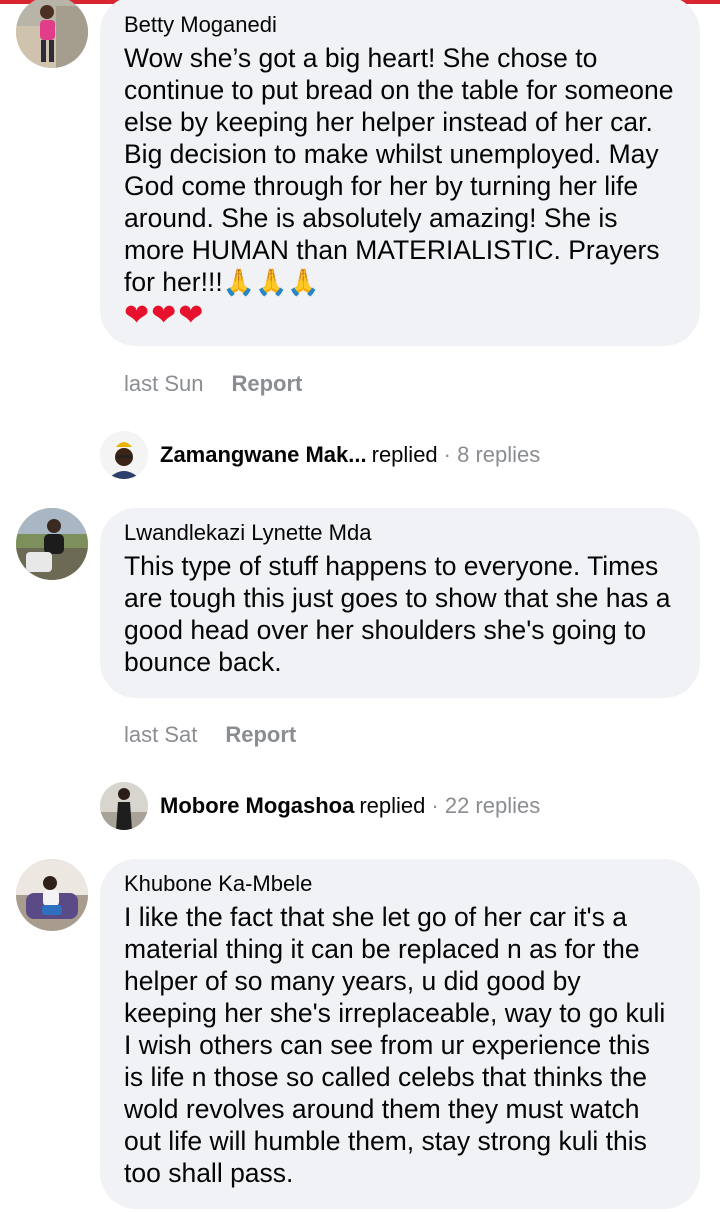 This screenshot has height=1212, width=720. What do you see at coordinates (400, 884) in the screenshot?
I see `comment-author: Khubone Ka-Mbele` at bounding box center [400, 884].